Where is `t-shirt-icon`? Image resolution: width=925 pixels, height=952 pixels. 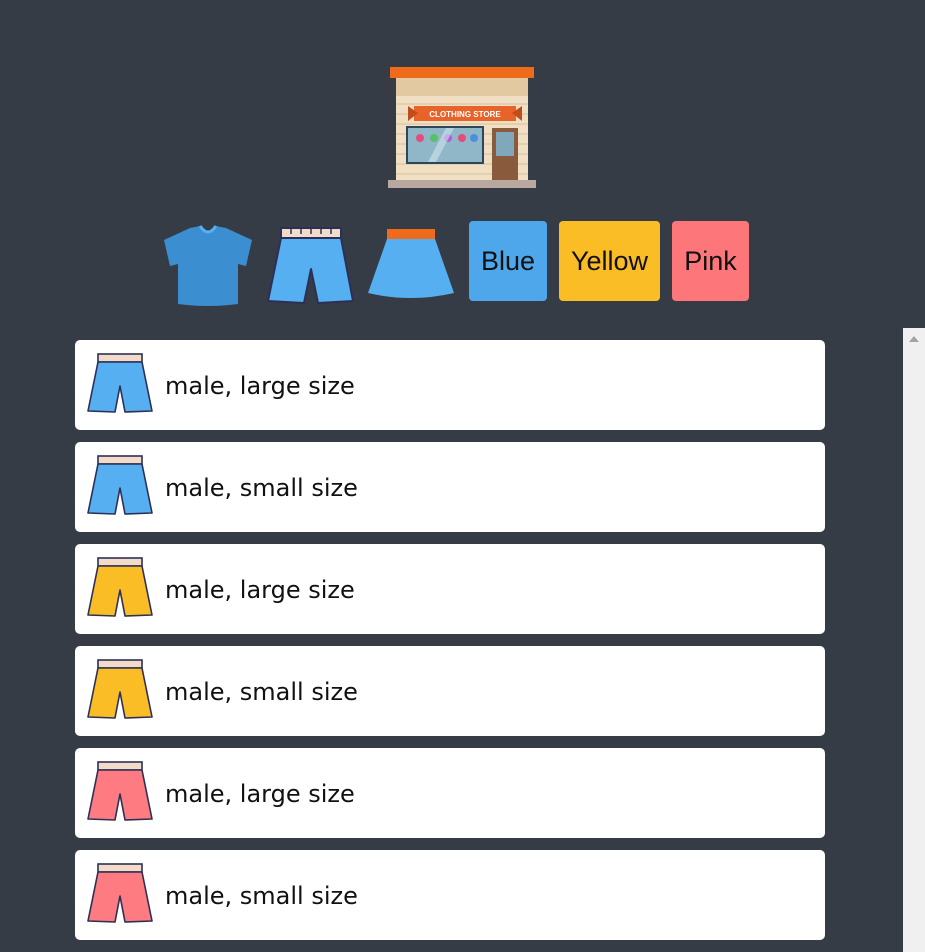 t-shirt-icon is located at coordinates (208, 266).